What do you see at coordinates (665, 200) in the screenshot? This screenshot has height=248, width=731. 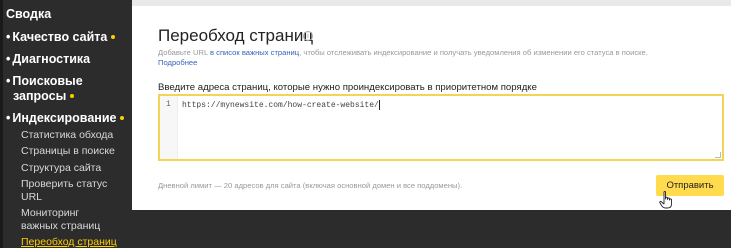 I see `hand-pointer-icon` at bounding box center [665, 200].